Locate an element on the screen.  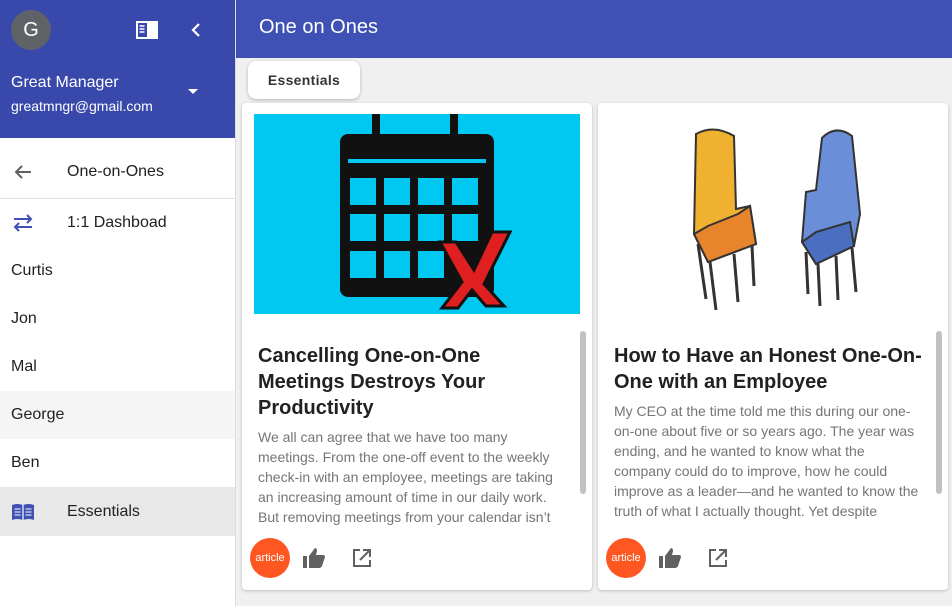
nav-back-one-on-ones: One-on-Ones is located at coordinates (117, 172).